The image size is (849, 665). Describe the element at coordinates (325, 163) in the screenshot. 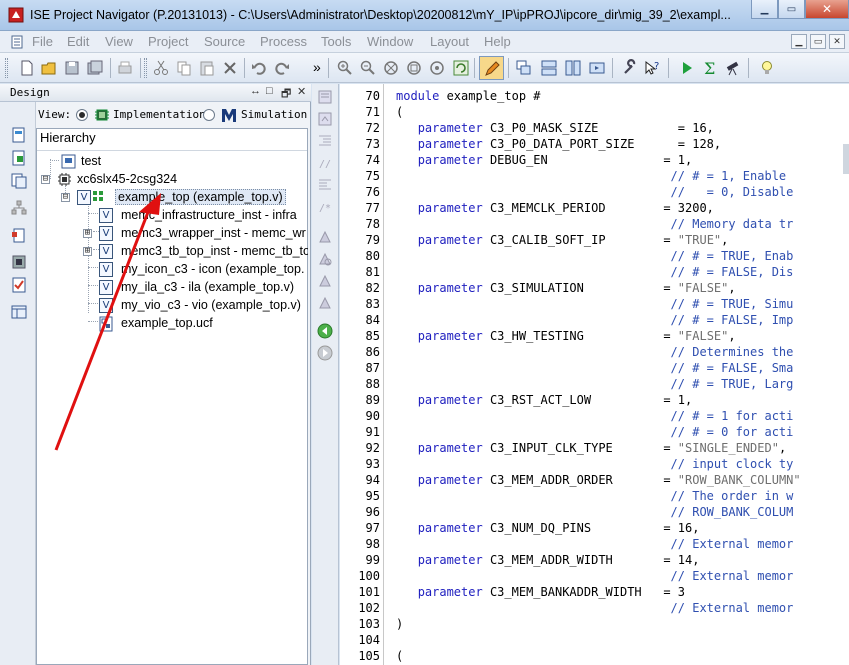

I see `comment-lines-icon: //` at that location.